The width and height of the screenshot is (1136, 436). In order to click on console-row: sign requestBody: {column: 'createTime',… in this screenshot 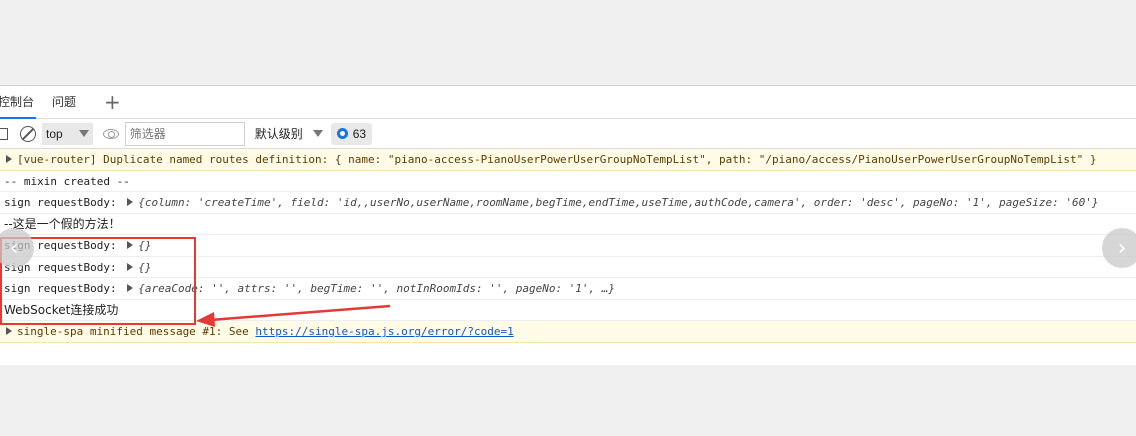, I will do `click(568, 203)`.